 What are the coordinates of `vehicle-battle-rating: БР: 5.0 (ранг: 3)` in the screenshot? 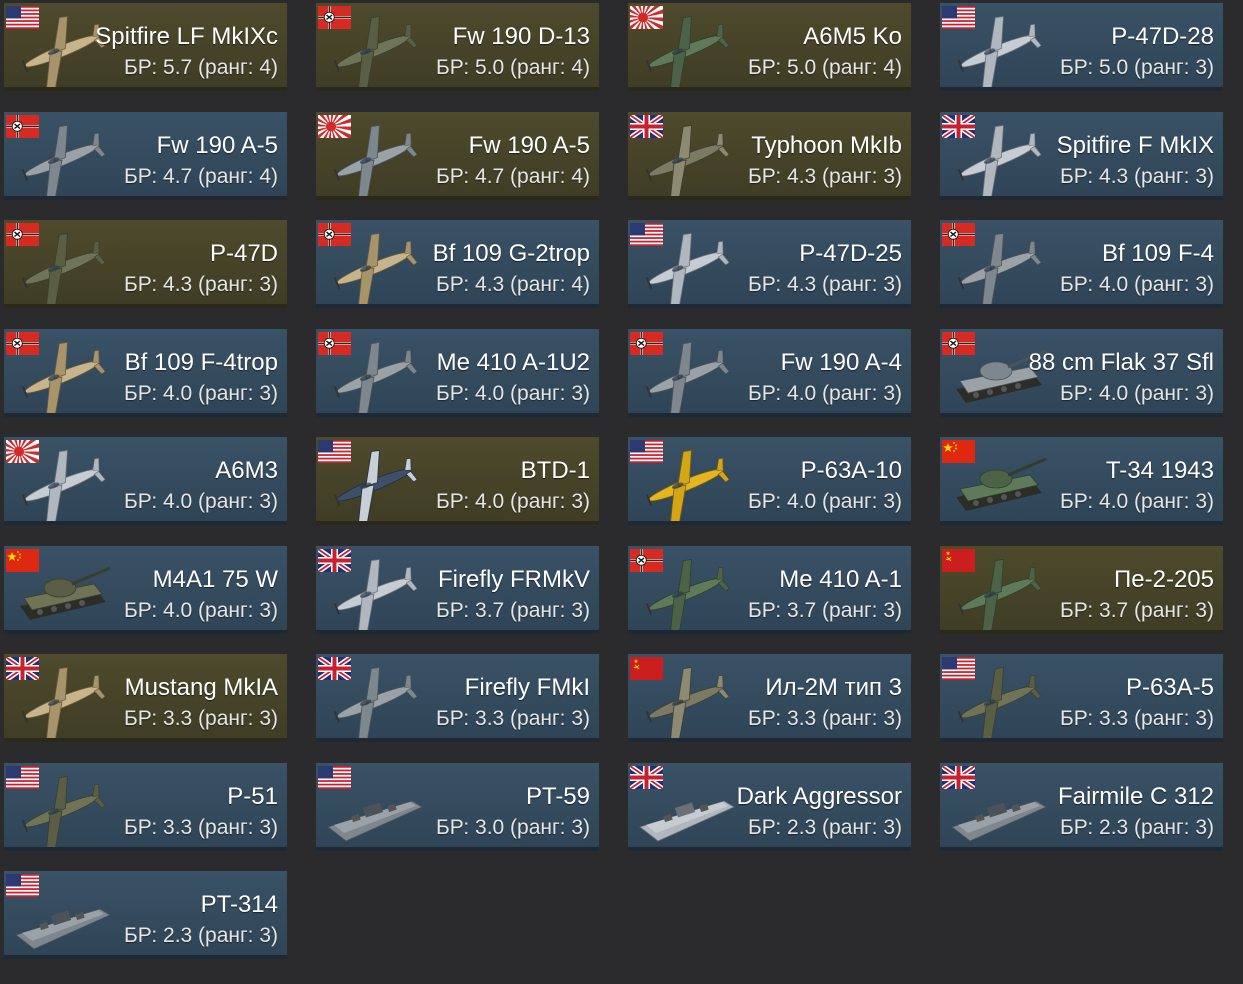 It's located at (1137, 67).